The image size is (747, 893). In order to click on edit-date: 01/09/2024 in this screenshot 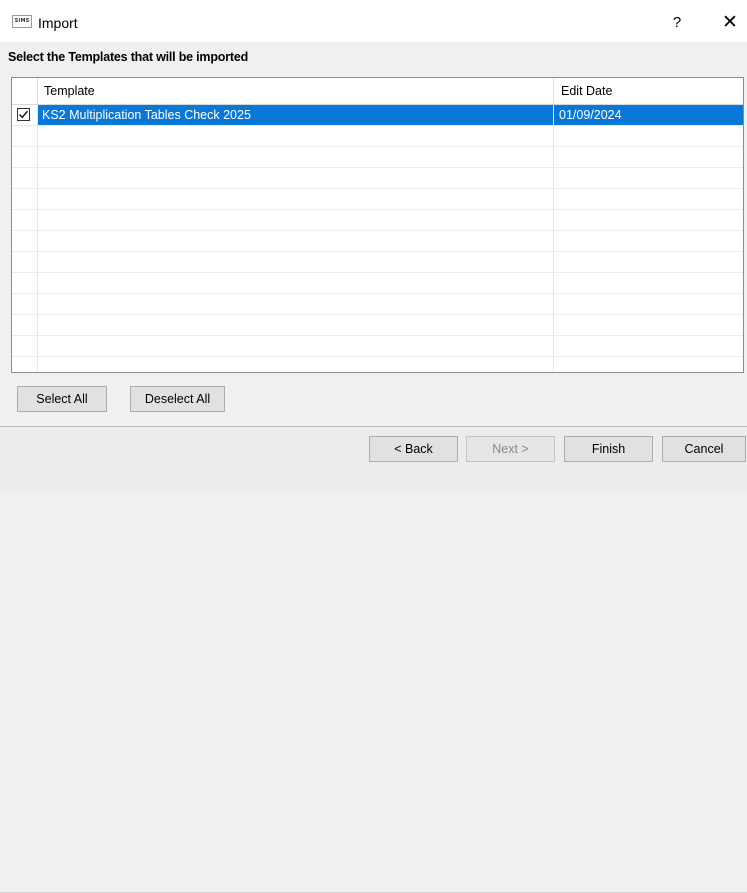, I will do `click(590, 115)`.